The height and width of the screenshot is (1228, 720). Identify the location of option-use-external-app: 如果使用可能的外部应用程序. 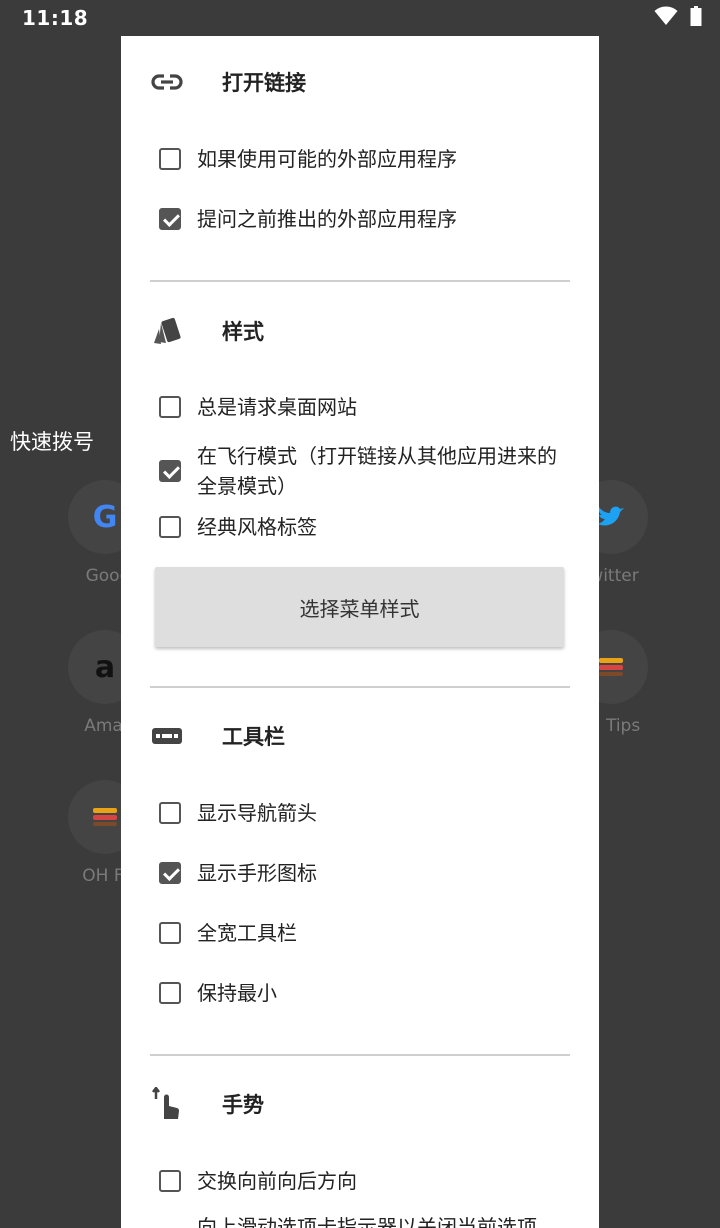
(369, 160).